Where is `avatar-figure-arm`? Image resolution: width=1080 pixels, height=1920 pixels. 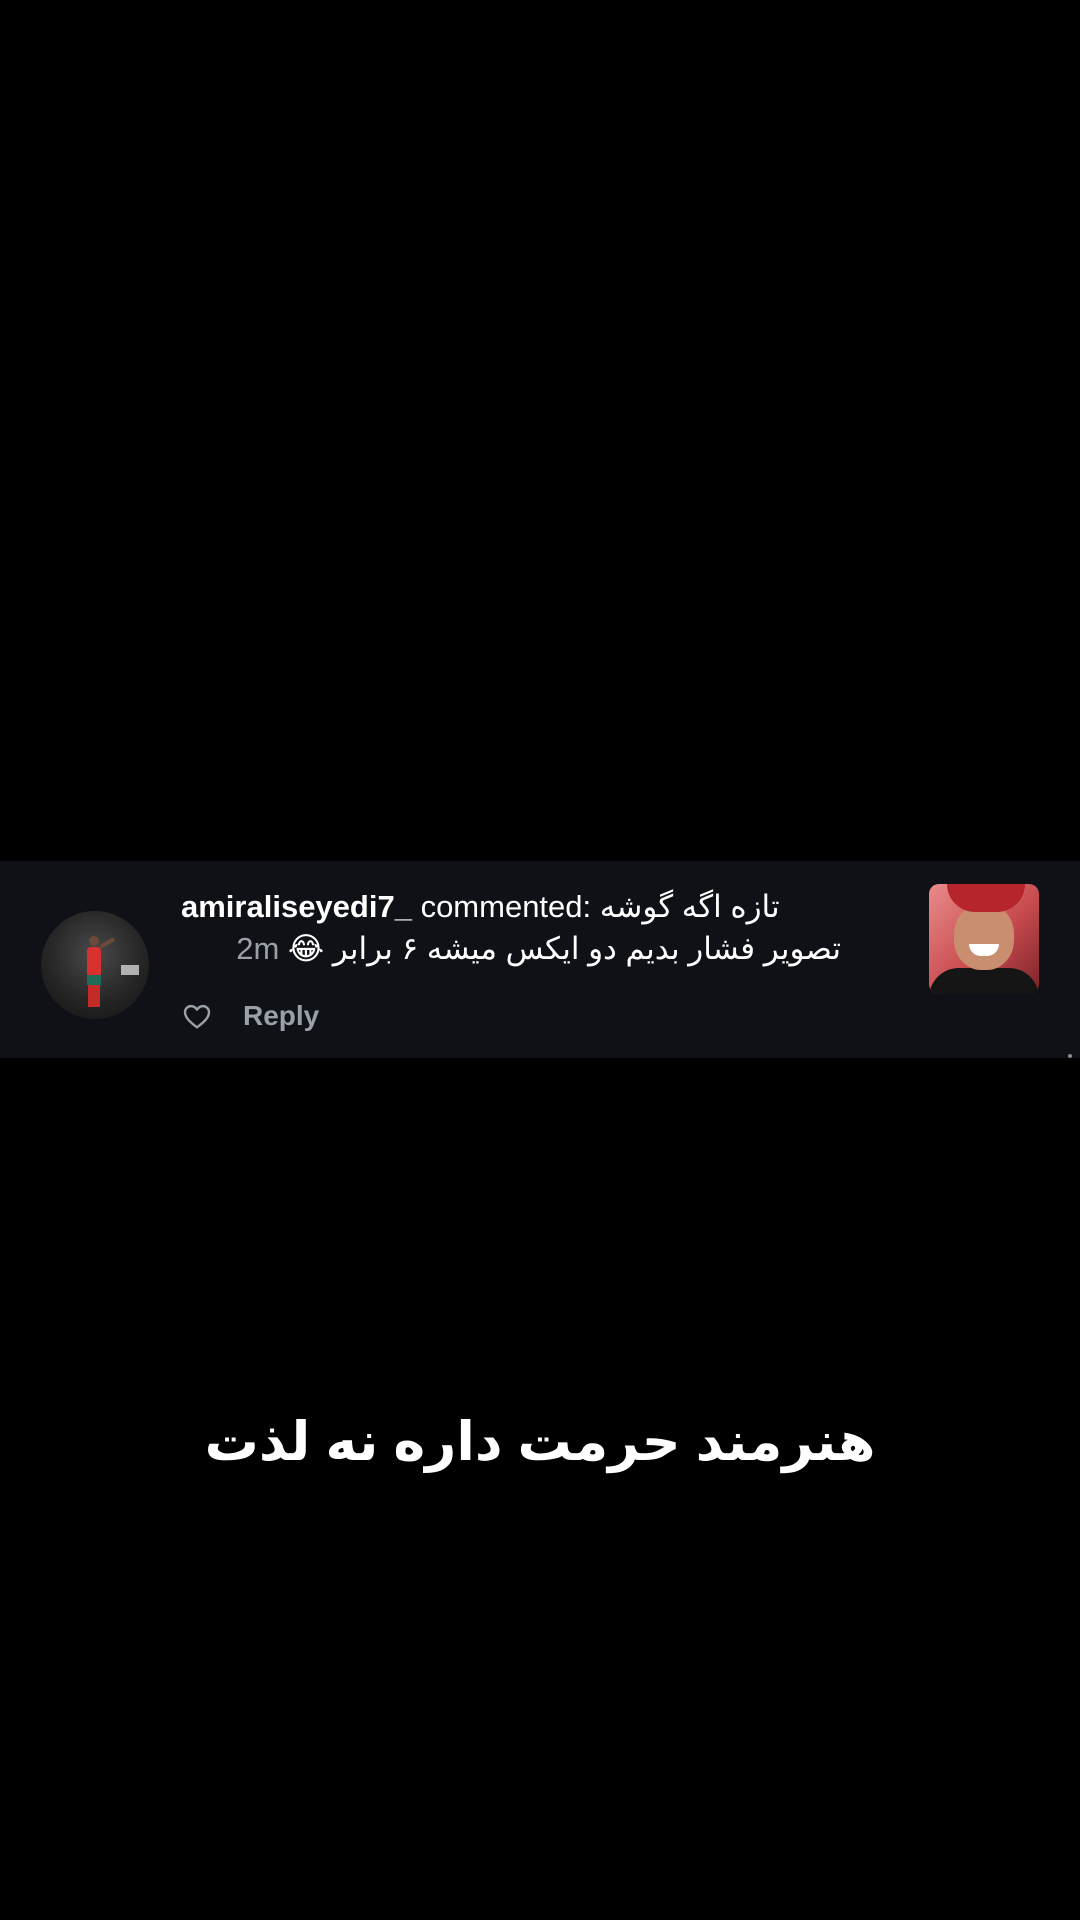 avatar-figure-arm is located at coordinates (107, 943).